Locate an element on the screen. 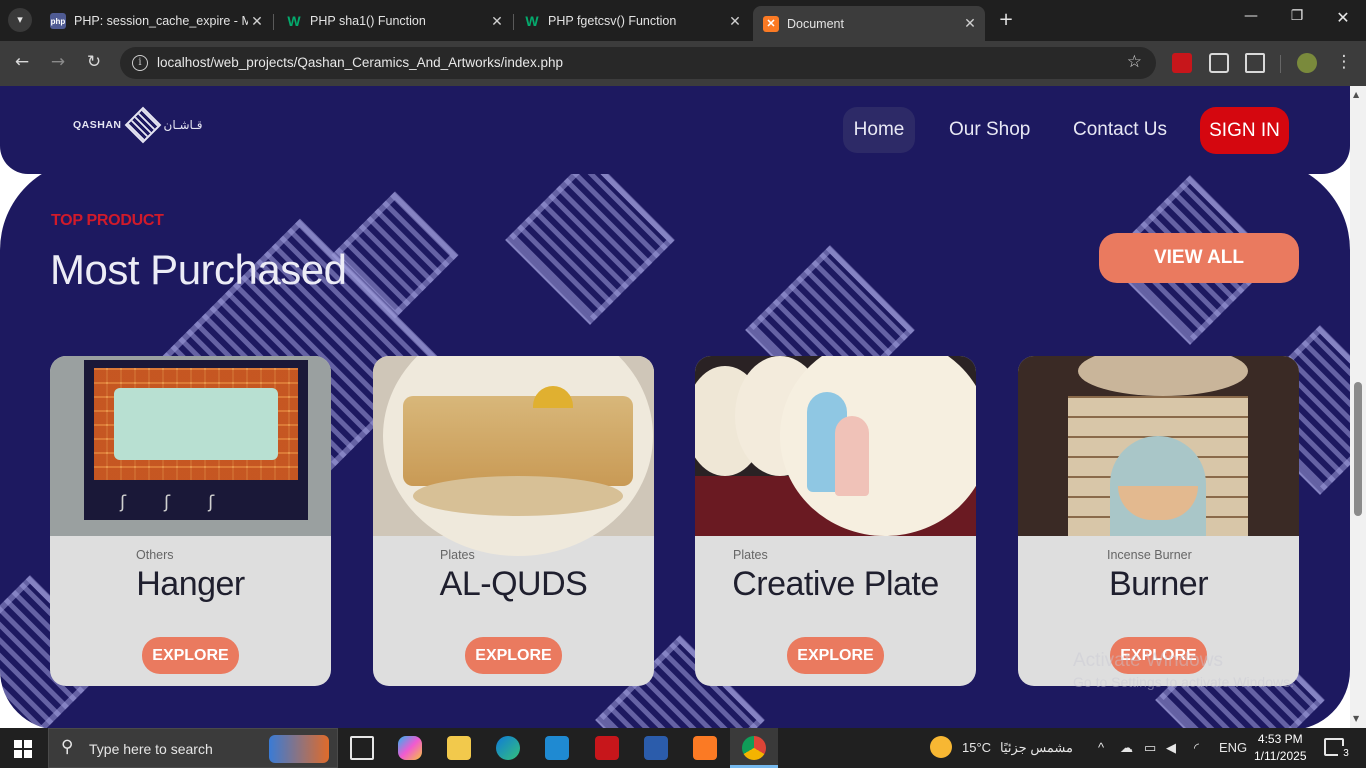 Image resolution: width=1366 pixels, height=768 pixels. tab-php-session: php PHP: session_cache_expire - Ma ✕ is located at coordinates (156, 21).